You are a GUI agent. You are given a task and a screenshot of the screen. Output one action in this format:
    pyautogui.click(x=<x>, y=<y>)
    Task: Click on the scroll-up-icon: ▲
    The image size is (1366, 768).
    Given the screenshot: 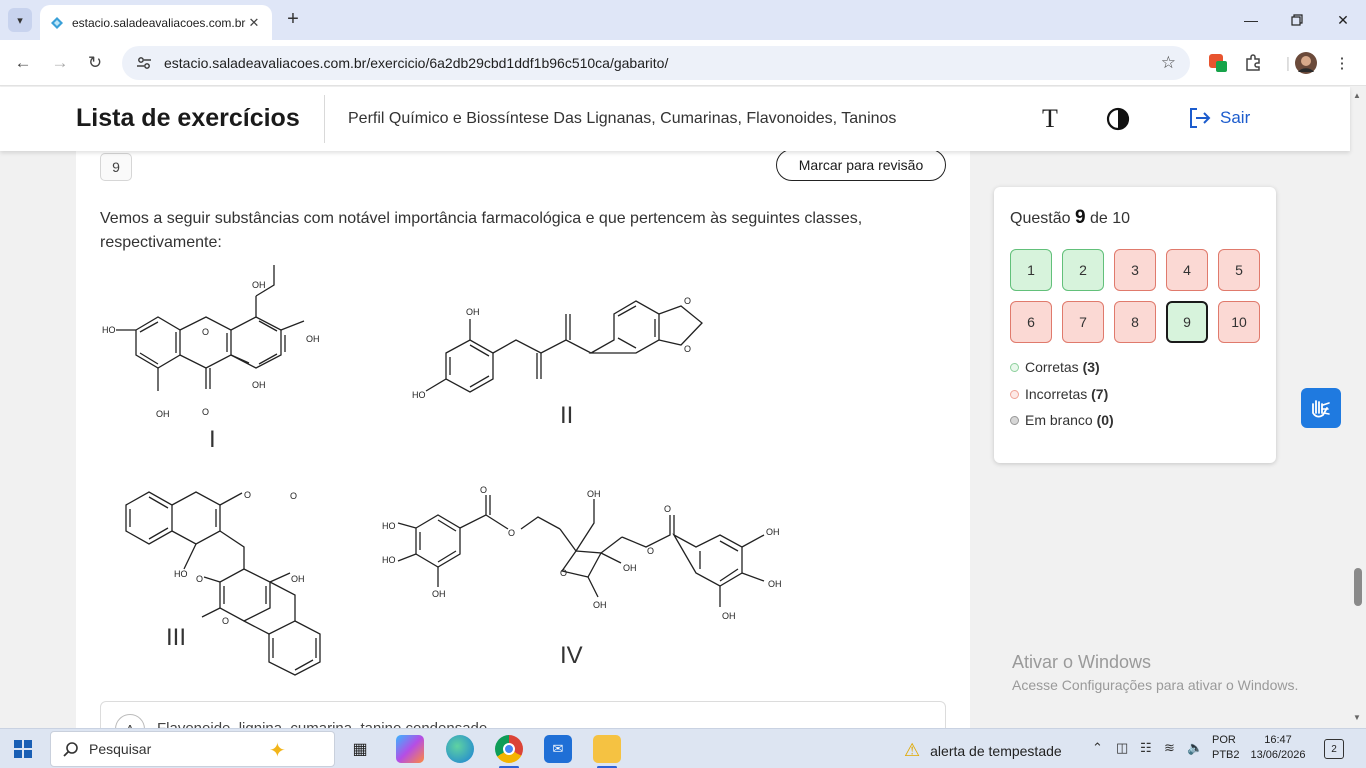 What is the action you would take?
    pyautogui.click(x=1357, y=95)
    